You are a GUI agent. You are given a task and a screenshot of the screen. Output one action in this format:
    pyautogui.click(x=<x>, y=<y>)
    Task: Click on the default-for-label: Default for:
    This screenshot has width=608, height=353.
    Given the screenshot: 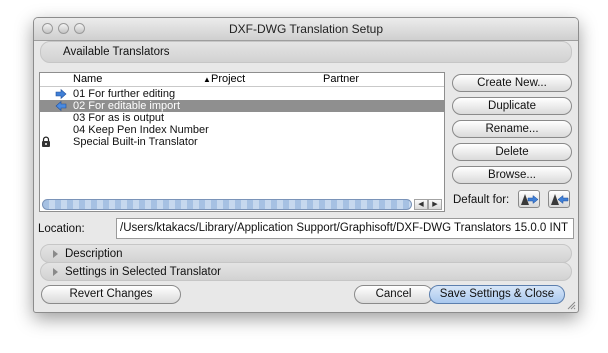 What is the action you would take?
    pyautogui.click(x=481, y=200)
    